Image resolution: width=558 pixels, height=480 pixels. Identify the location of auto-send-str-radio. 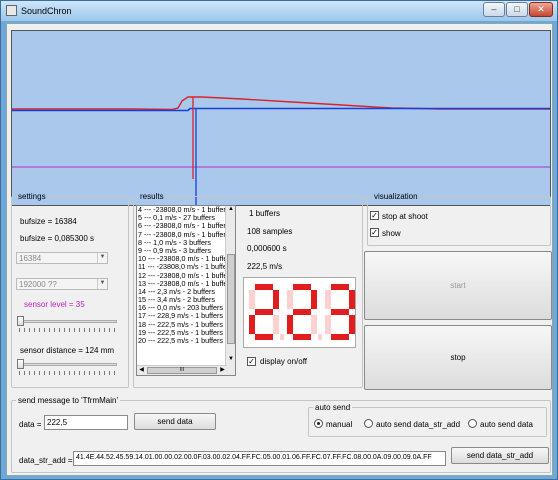
(368, 423).